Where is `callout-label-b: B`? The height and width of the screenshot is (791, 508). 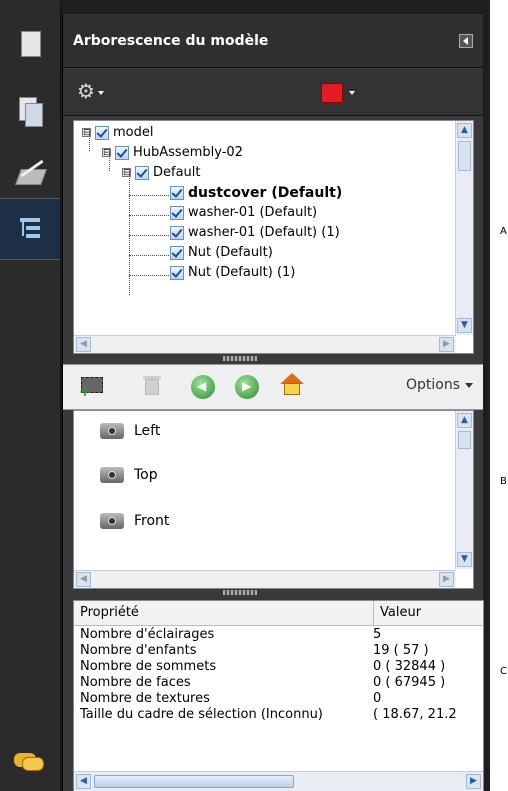
callout-label-b: B is located at coordinates (503, 481).